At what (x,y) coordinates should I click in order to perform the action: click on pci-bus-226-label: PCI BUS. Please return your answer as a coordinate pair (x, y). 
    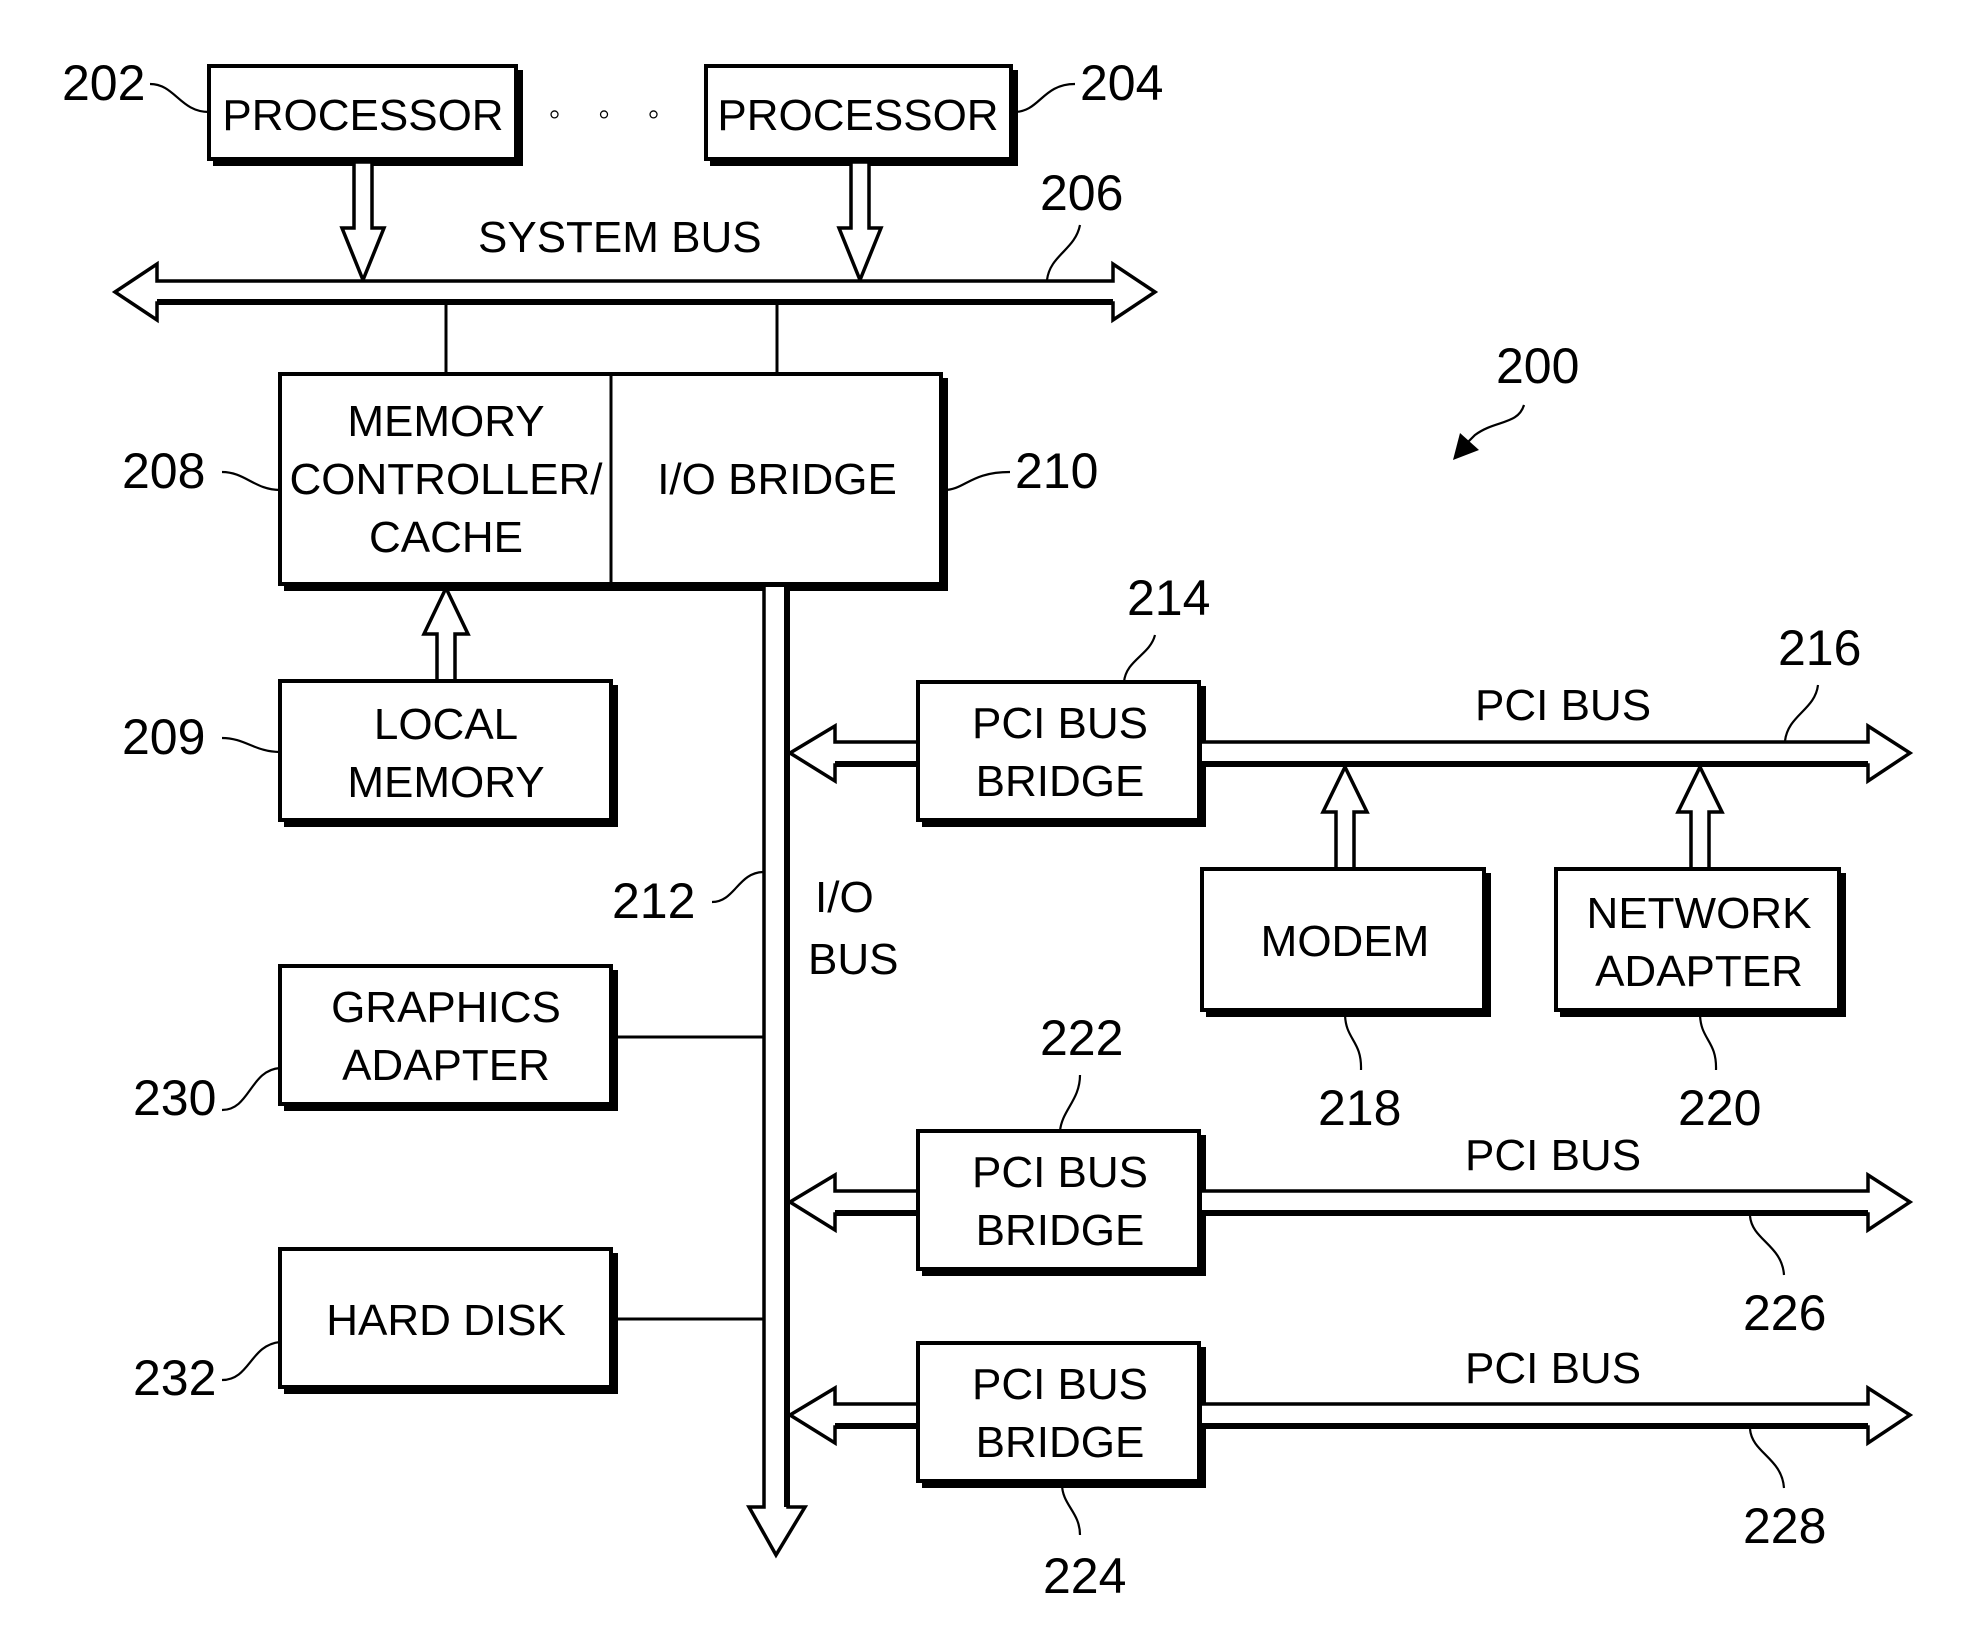
    Looking at the image, I should click on (1553, 1155).